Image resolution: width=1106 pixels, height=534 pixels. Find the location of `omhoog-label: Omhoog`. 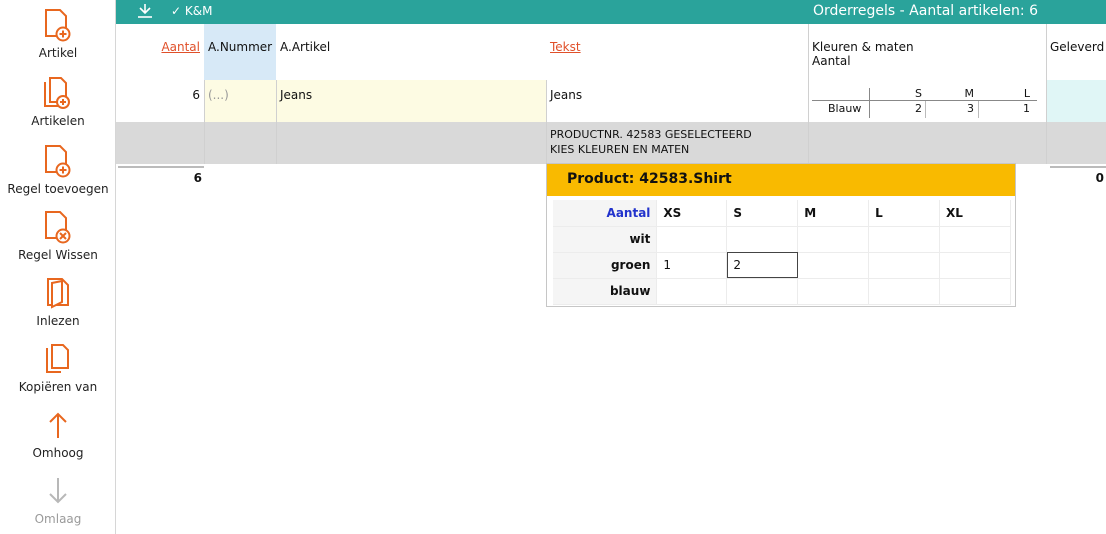

omhoog-label: Omhoog is located at coordinates (58, 453).